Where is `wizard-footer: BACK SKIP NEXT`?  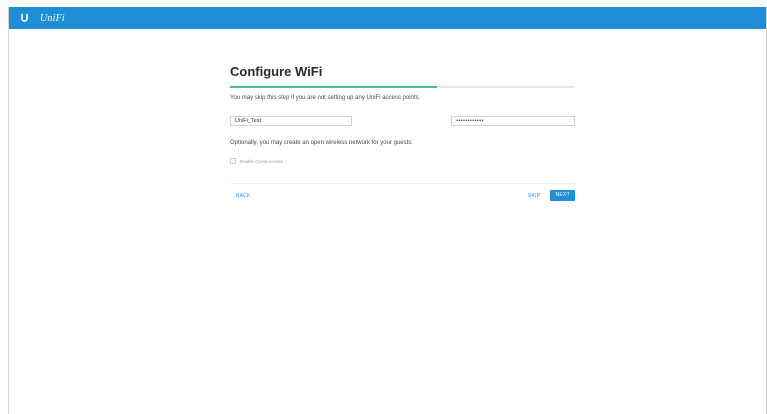
wizard-footer: BACK SKIP NEXT is located at coordinates (402, 195).